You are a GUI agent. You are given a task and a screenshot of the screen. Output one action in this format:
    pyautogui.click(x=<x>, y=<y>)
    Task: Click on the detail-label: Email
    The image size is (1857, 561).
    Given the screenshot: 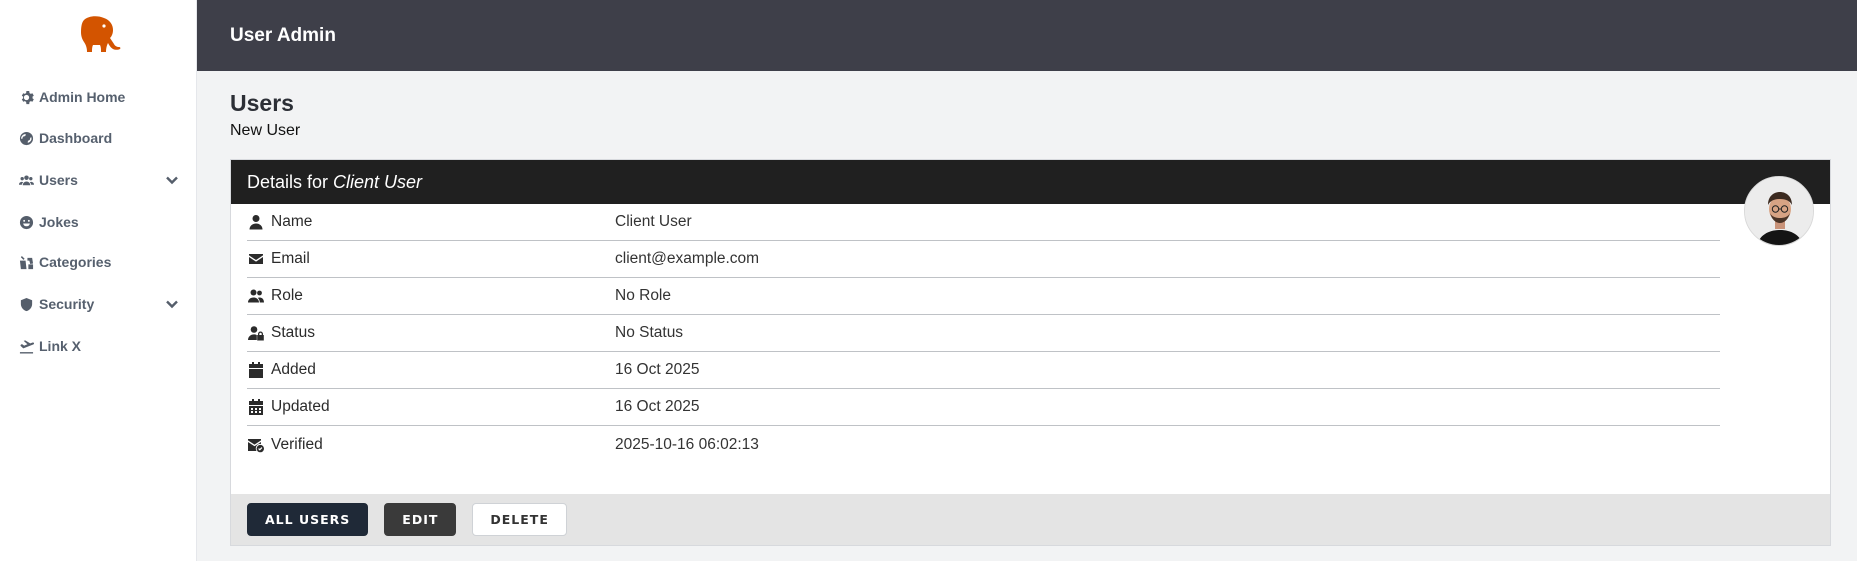 What is the action you would take?
    pyautogui.click(x=290, y=258)
    